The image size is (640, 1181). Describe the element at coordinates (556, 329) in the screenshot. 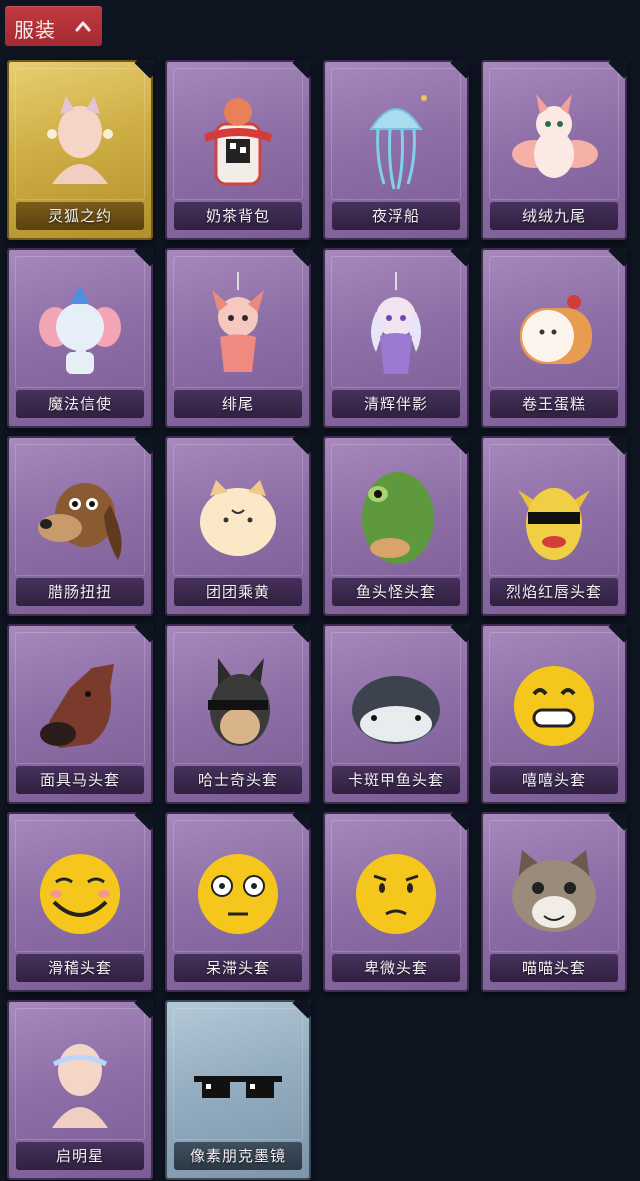

I see `roll-cake-icon` at that location.